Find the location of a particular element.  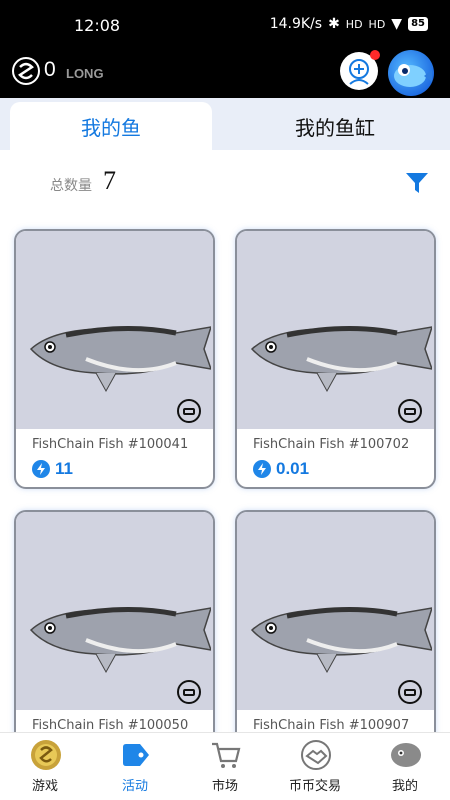

price-row: 0.01 is located at coordinates (281, 469).